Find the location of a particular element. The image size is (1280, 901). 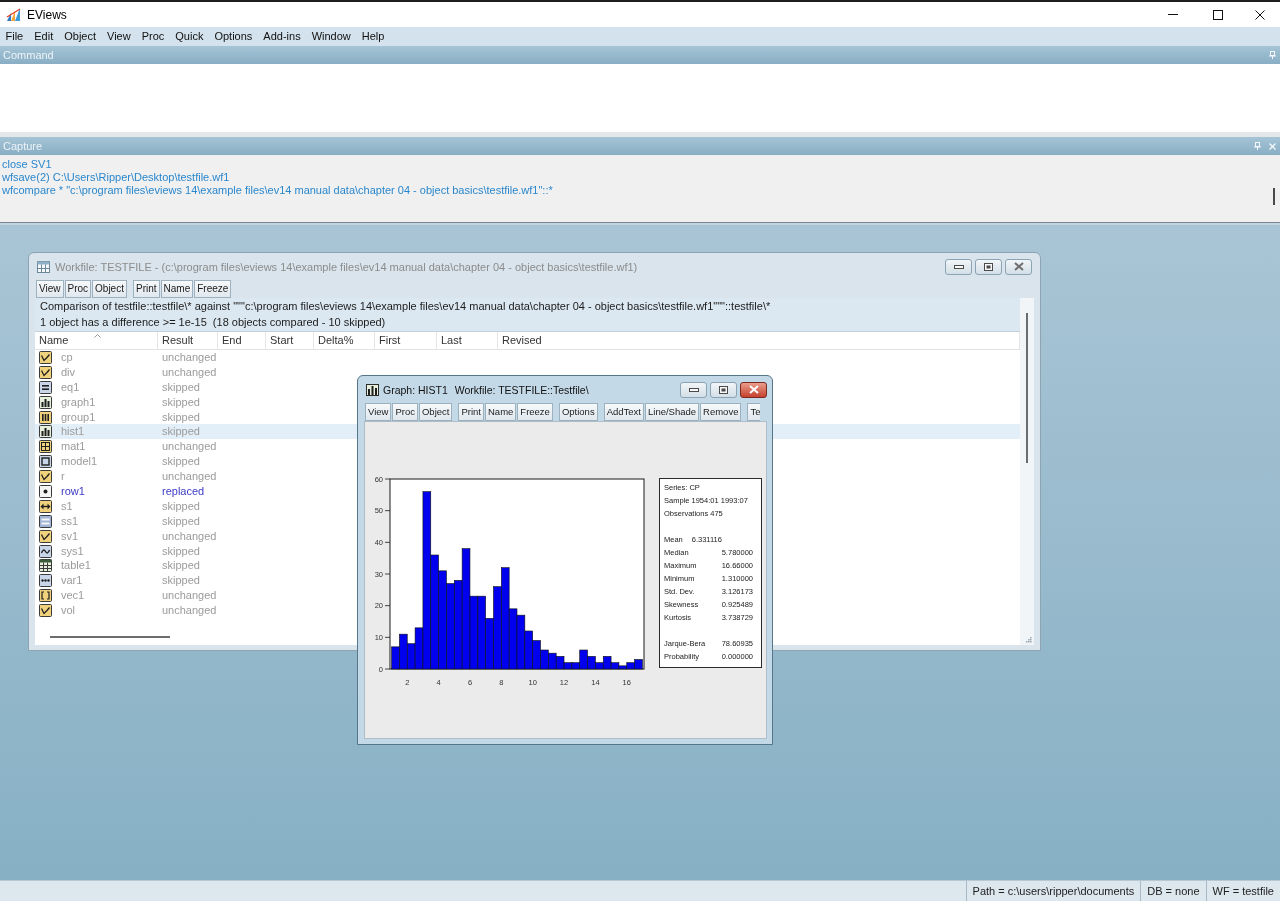

object-name: row1 is located at coordinates (73, 491).